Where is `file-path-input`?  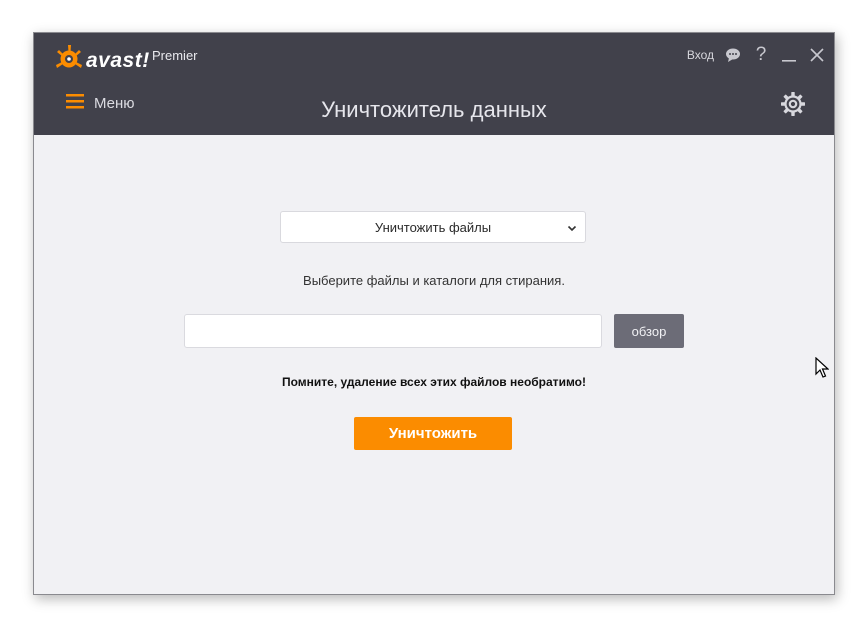
file-path-input is located at coordinates (393, 331).